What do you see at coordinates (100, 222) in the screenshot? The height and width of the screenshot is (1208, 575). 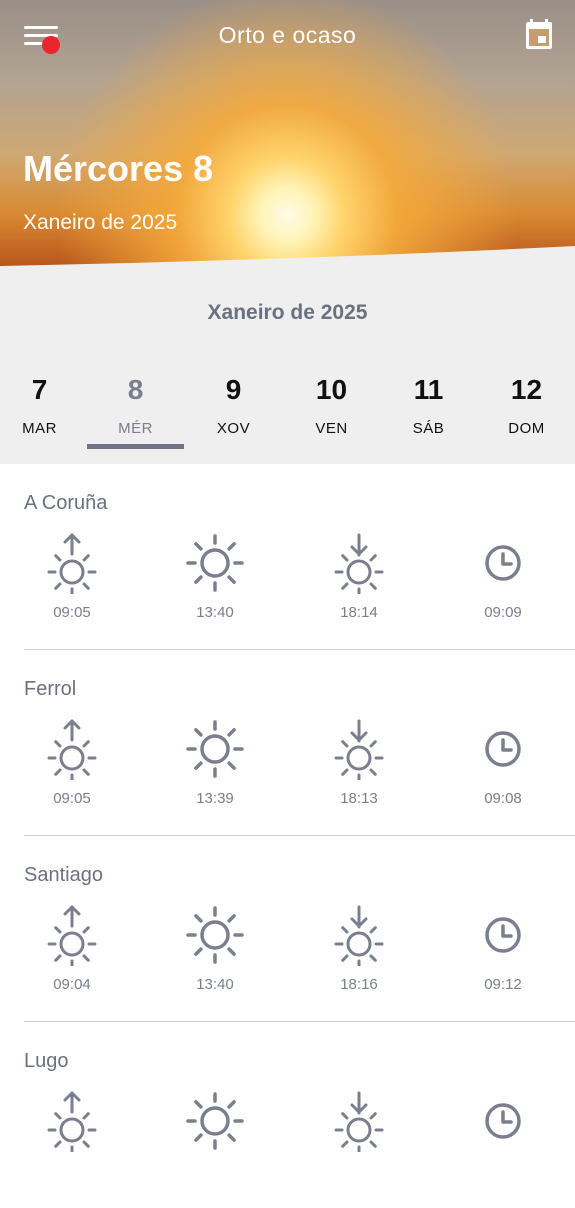 I see `selected-month-title: Xaneiro de 2025` at bounding box center [100, 222].